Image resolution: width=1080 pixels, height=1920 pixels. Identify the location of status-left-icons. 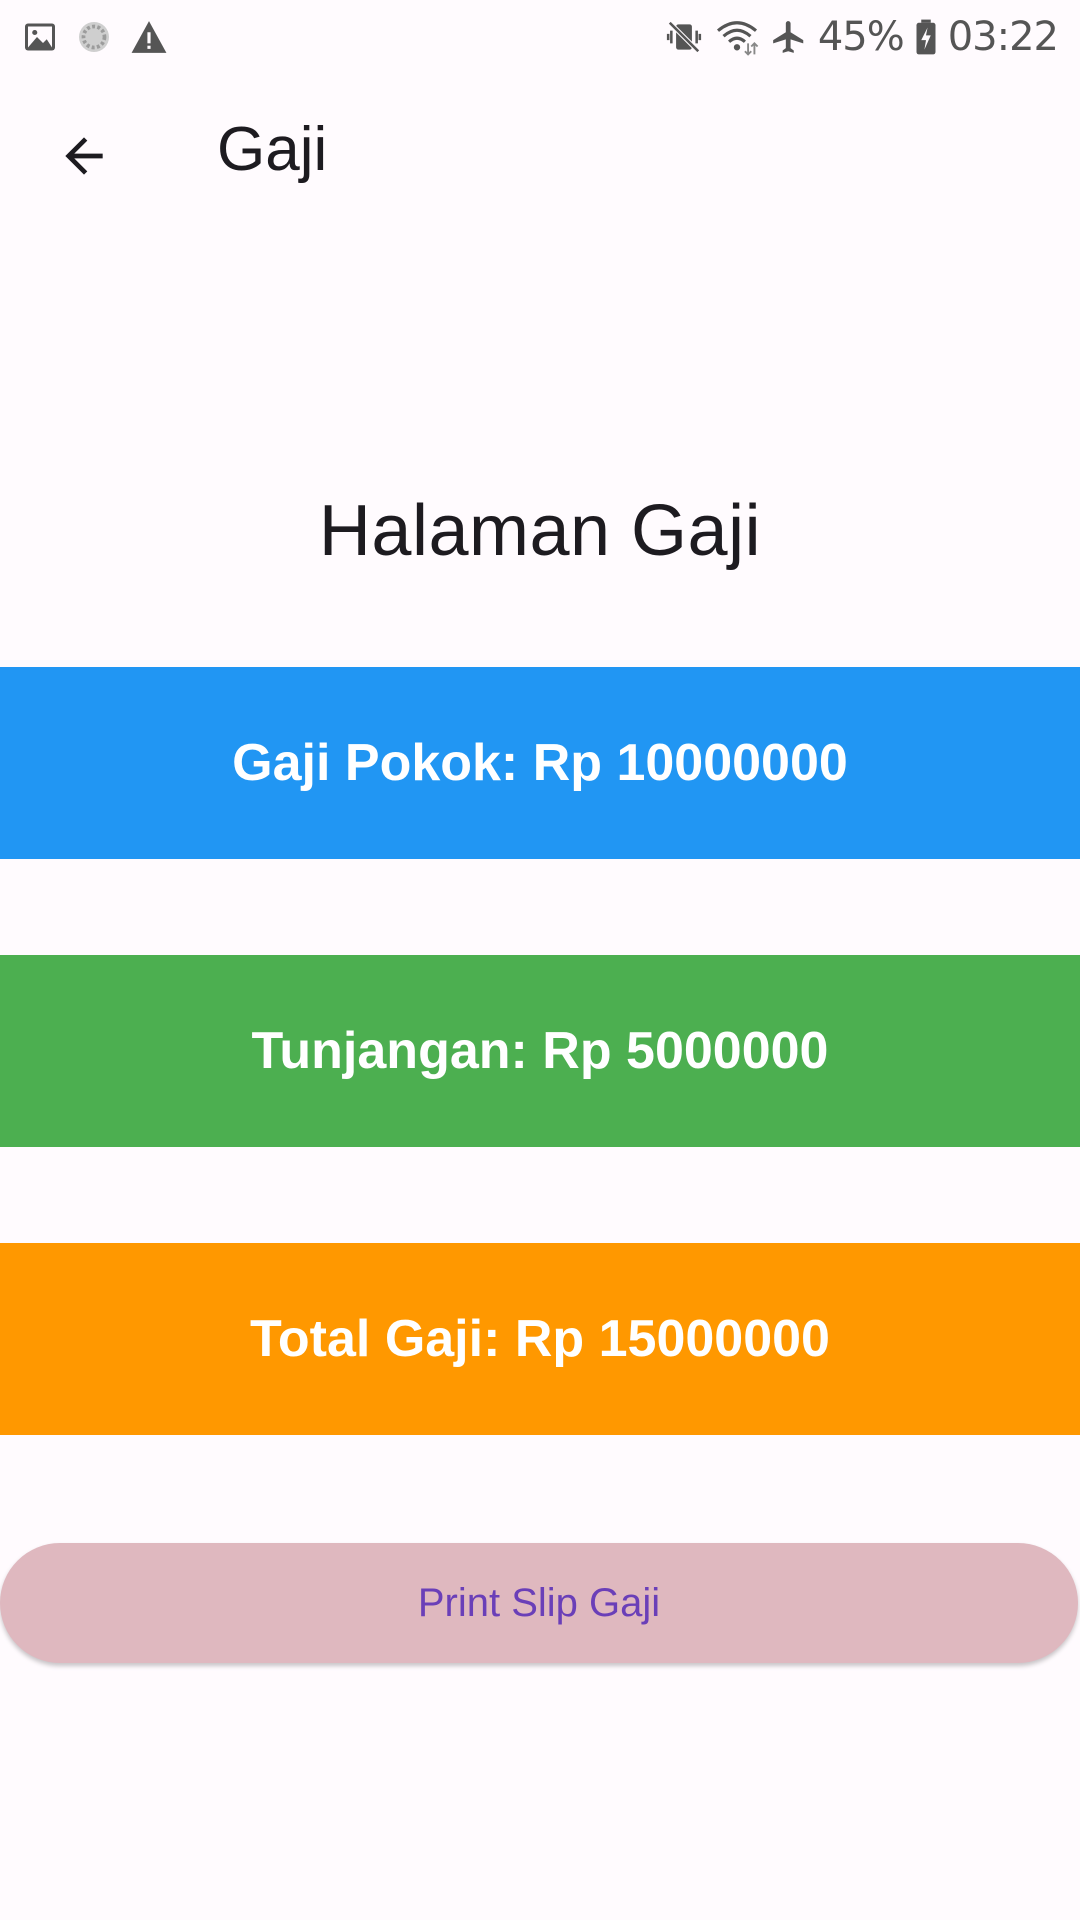
(95, 37).